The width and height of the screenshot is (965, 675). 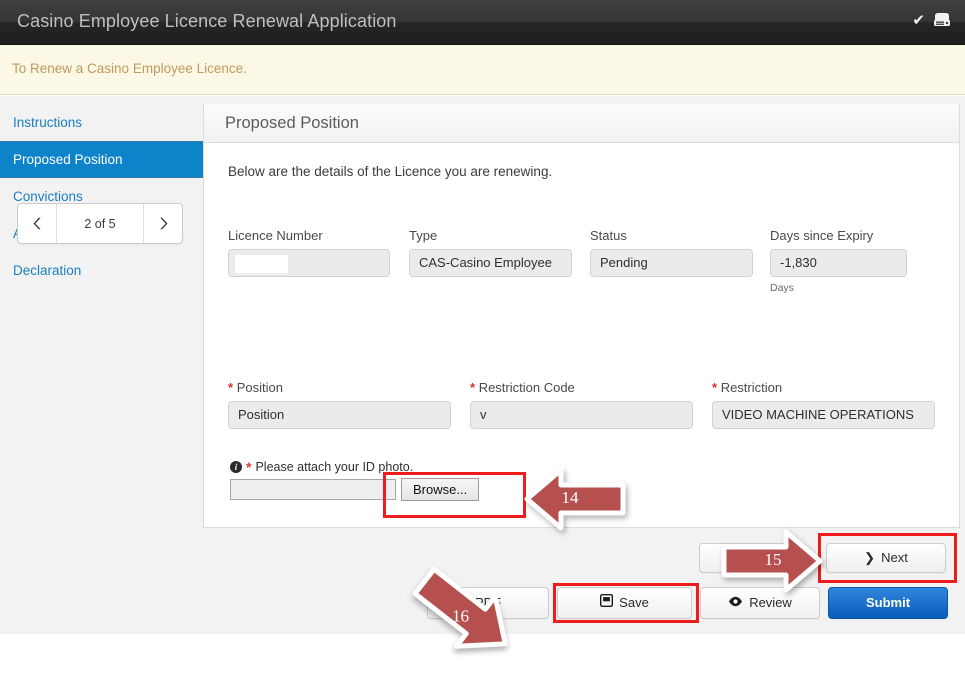 I want to click on sidebar-item-label: Declaration, so click(x=47, y=270).